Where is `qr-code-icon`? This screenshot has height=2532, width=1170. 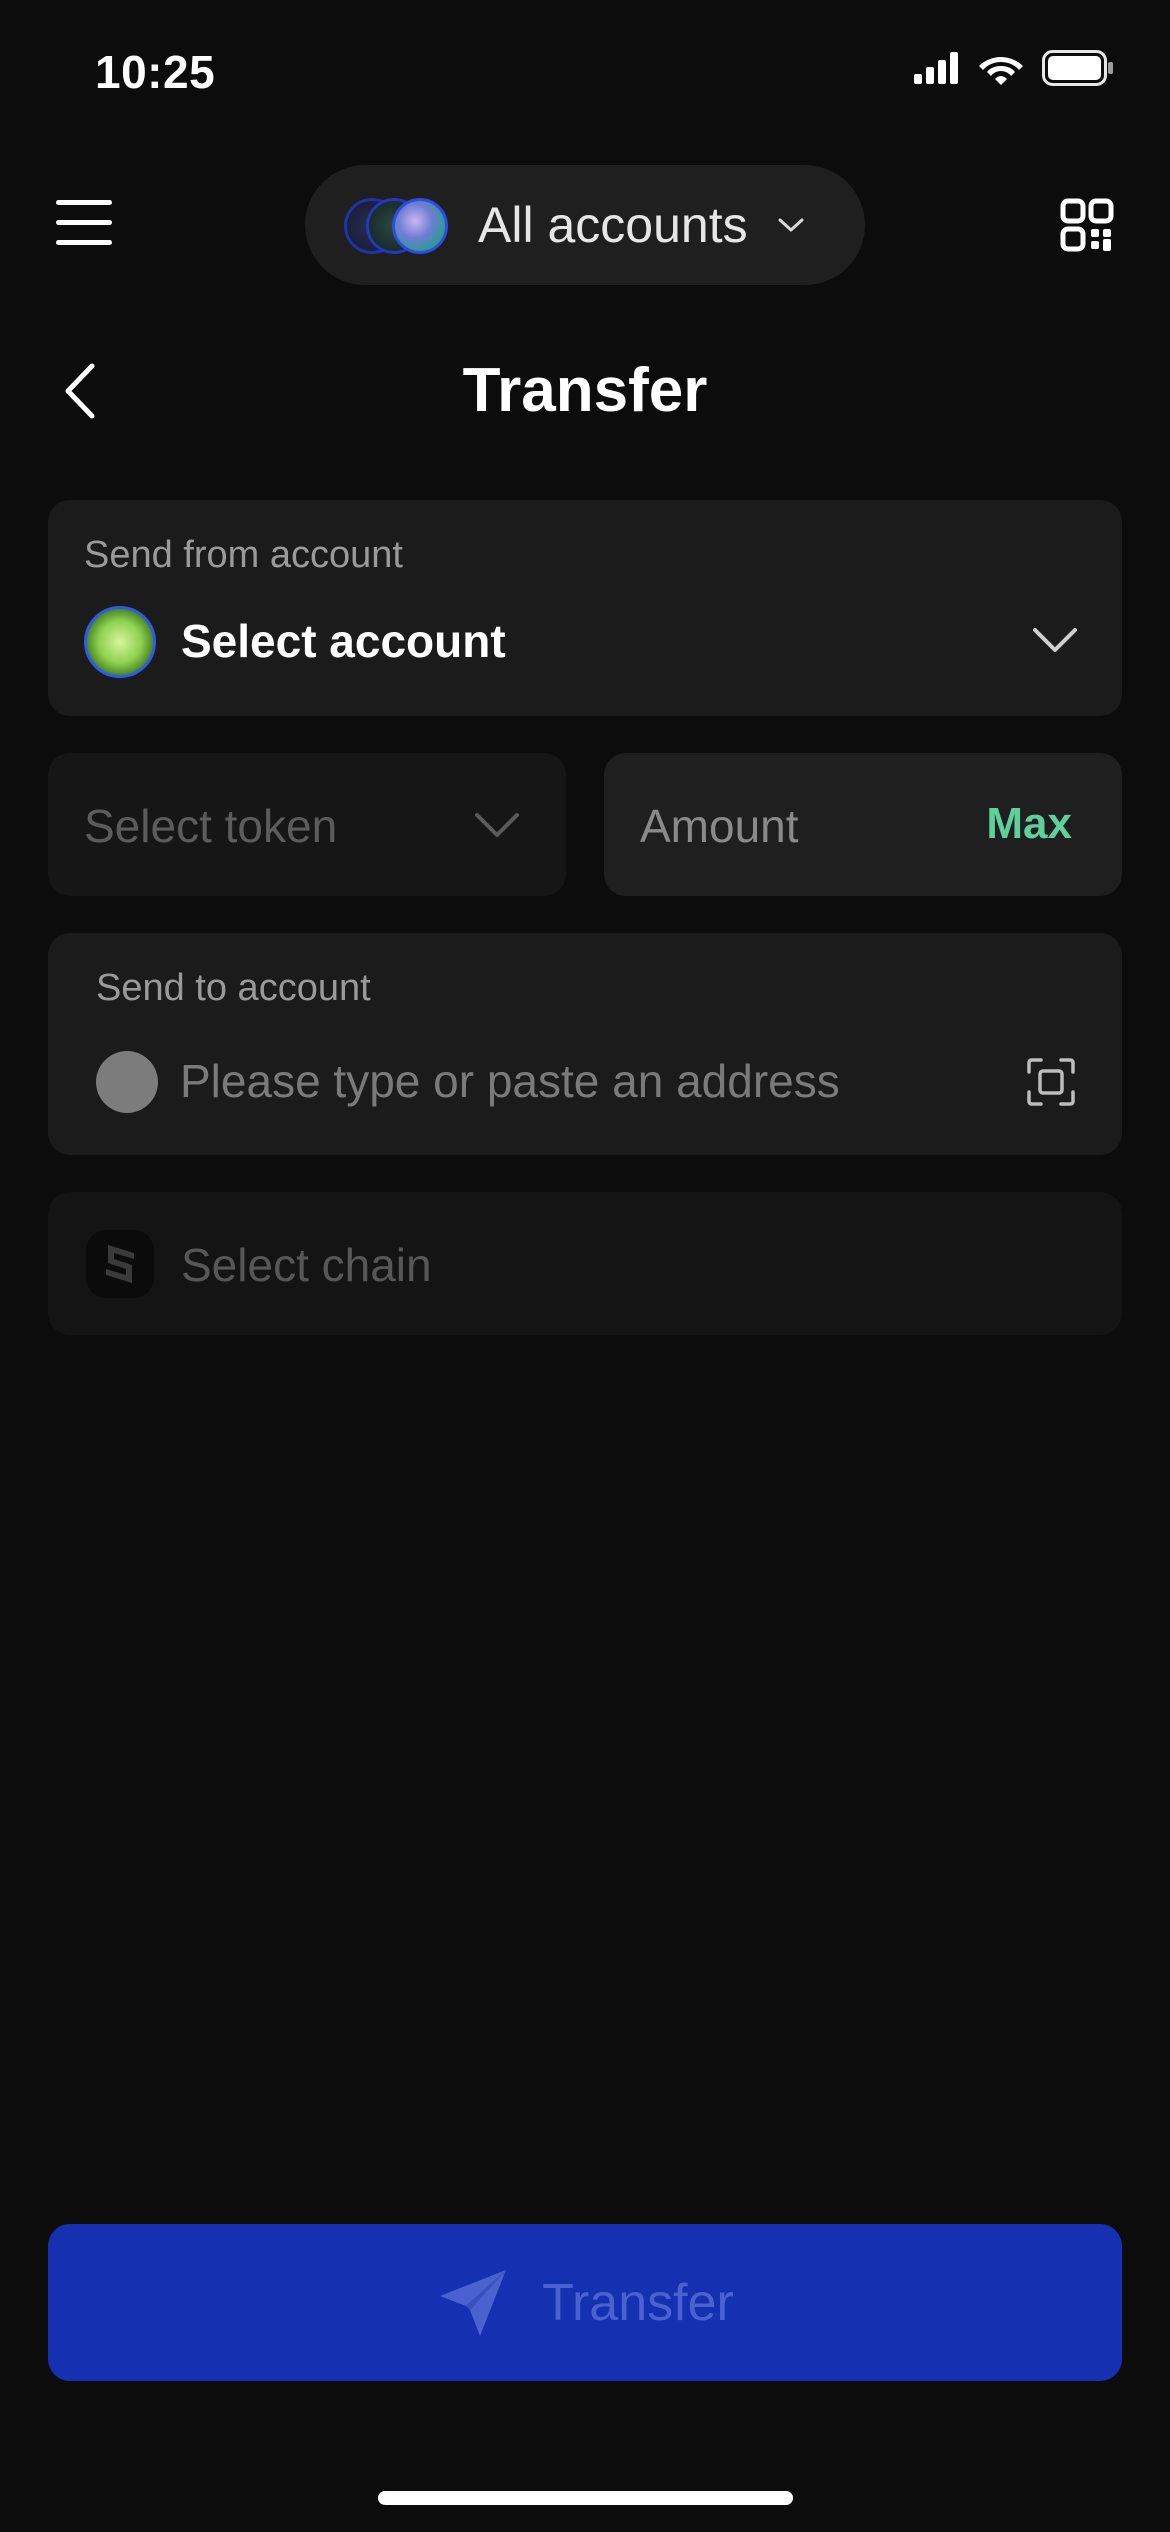 qr-code-icon is located at coordinates (1087, 225).